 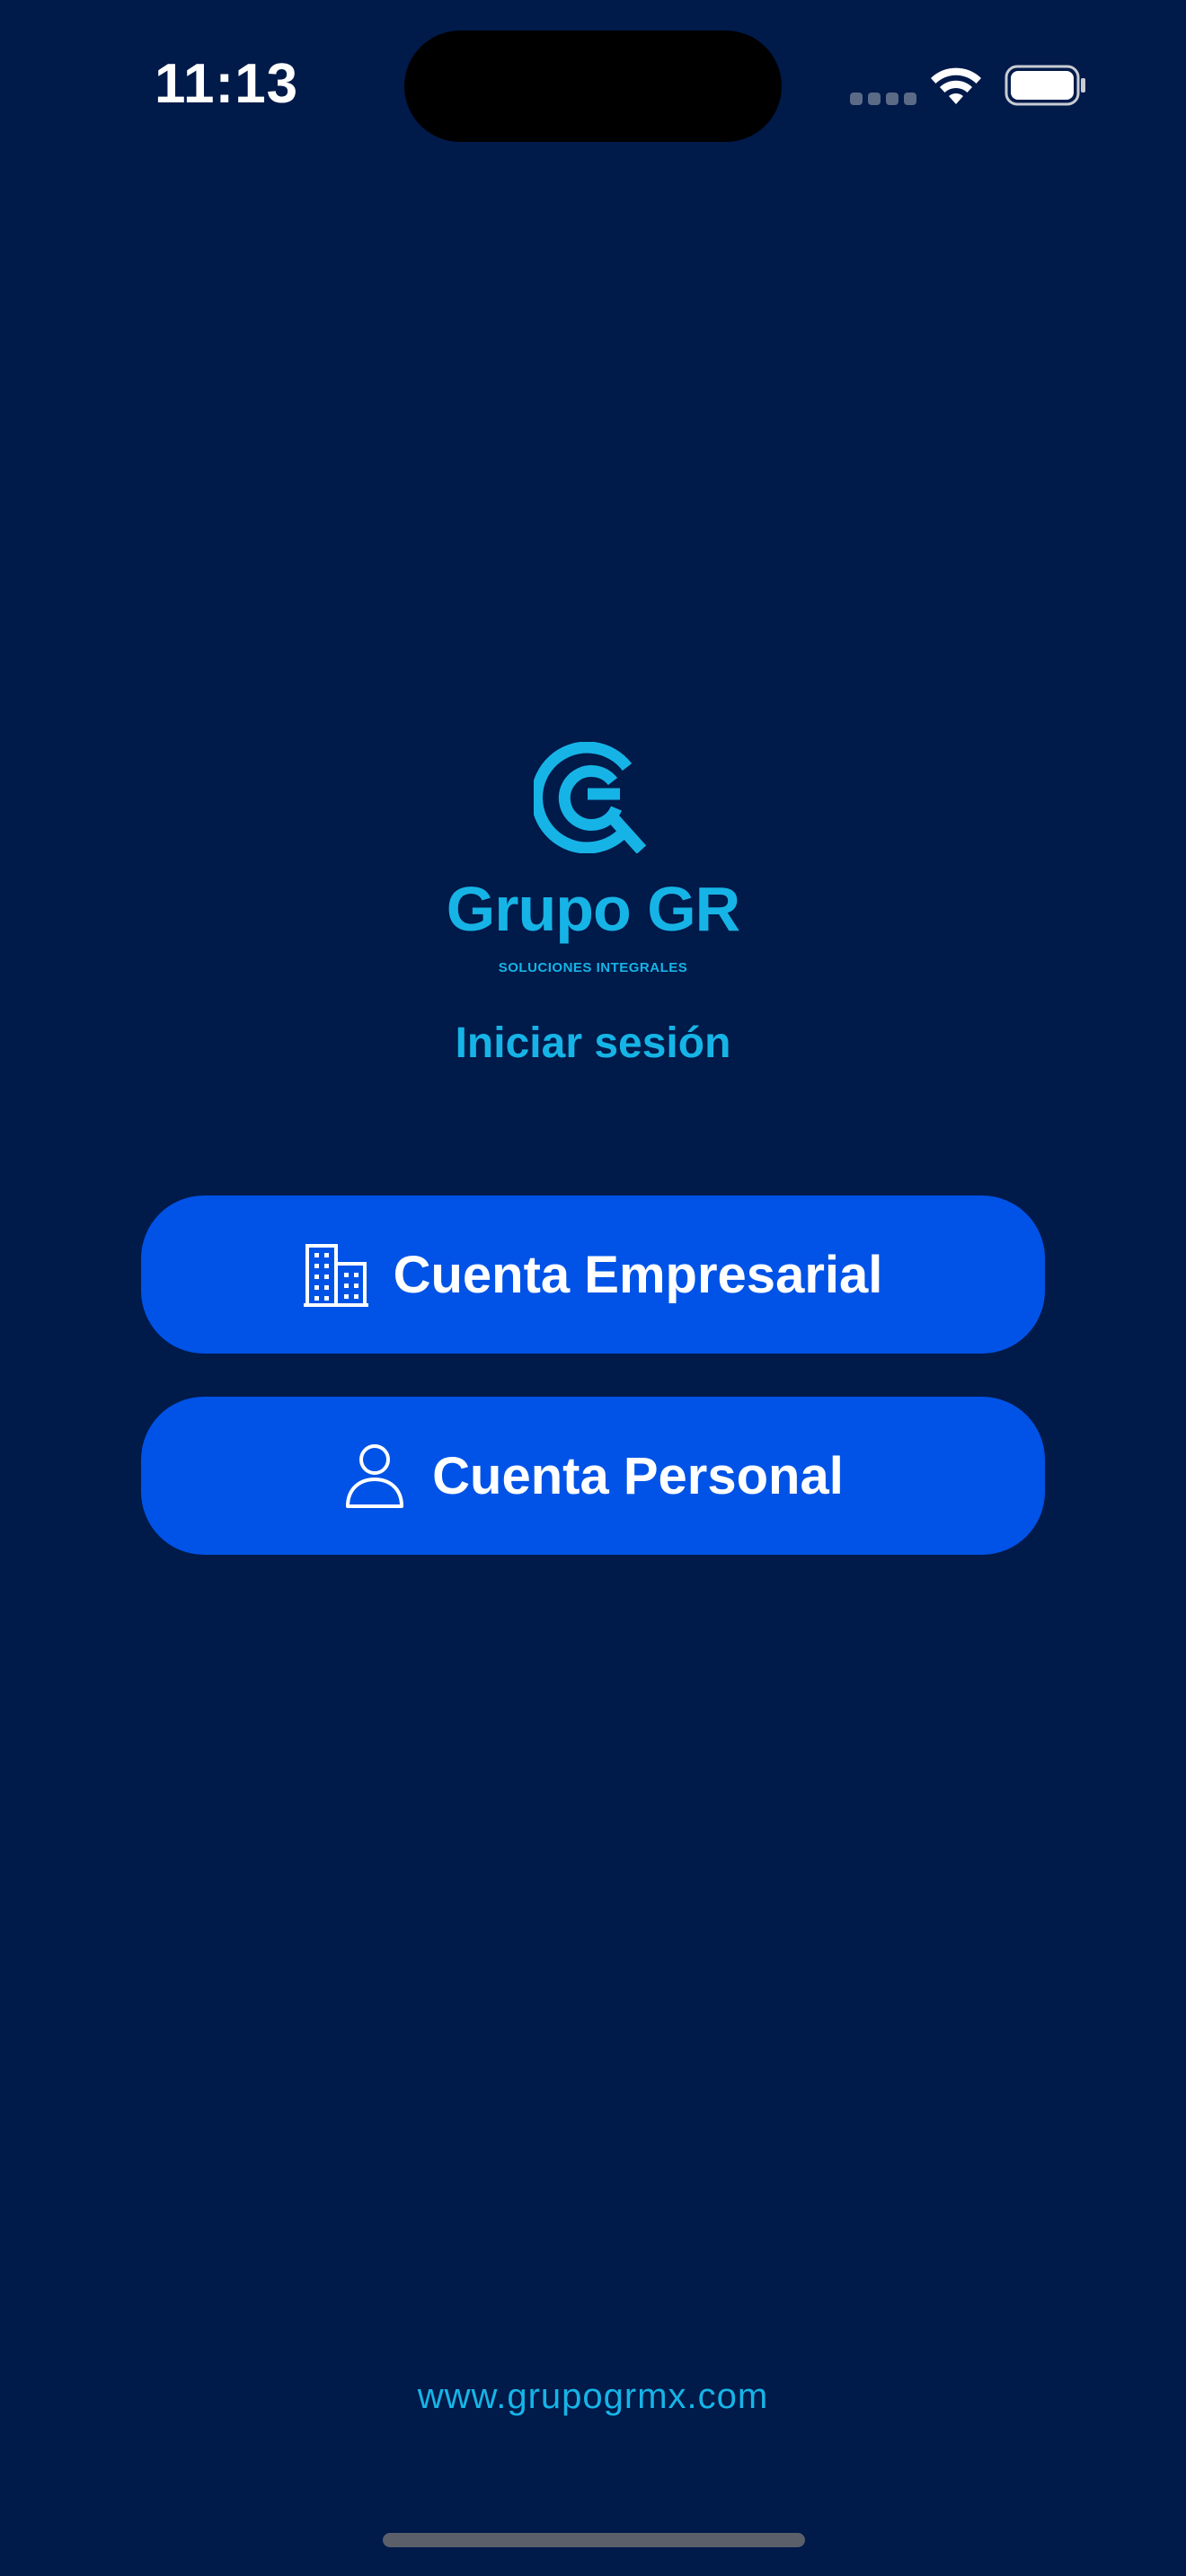 What do you see at coordinates (593, 86) in the screenshot?
I see `dynamic-island` at bounding box center [593, 86].